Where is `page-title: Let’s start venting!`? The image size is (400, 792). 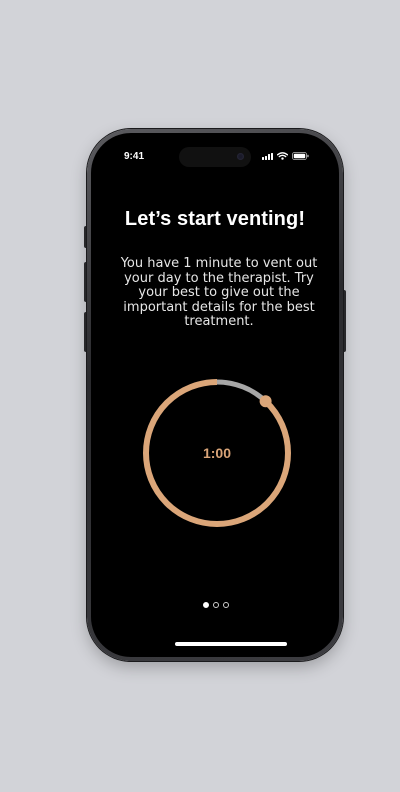 page-title: Let’s start venting! is located at coordinates (215, 219).